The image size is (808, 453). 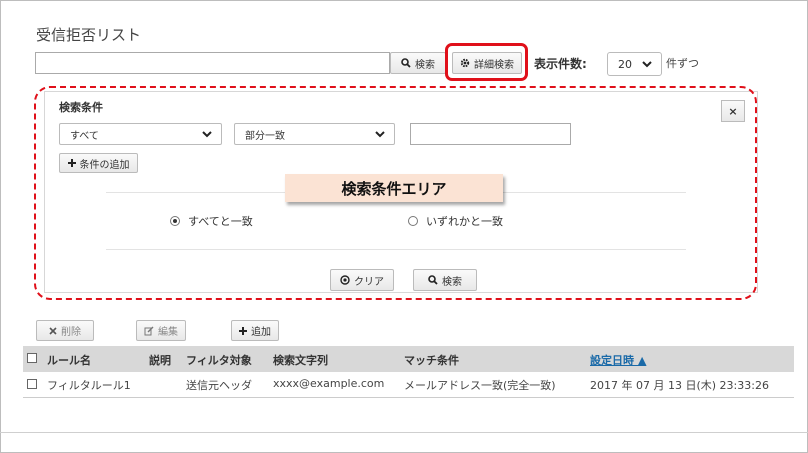 What do you see at coordinates (425, 65) in the screenshot?
I see `search-button-label: 検索` at bounding box center [425, 65].